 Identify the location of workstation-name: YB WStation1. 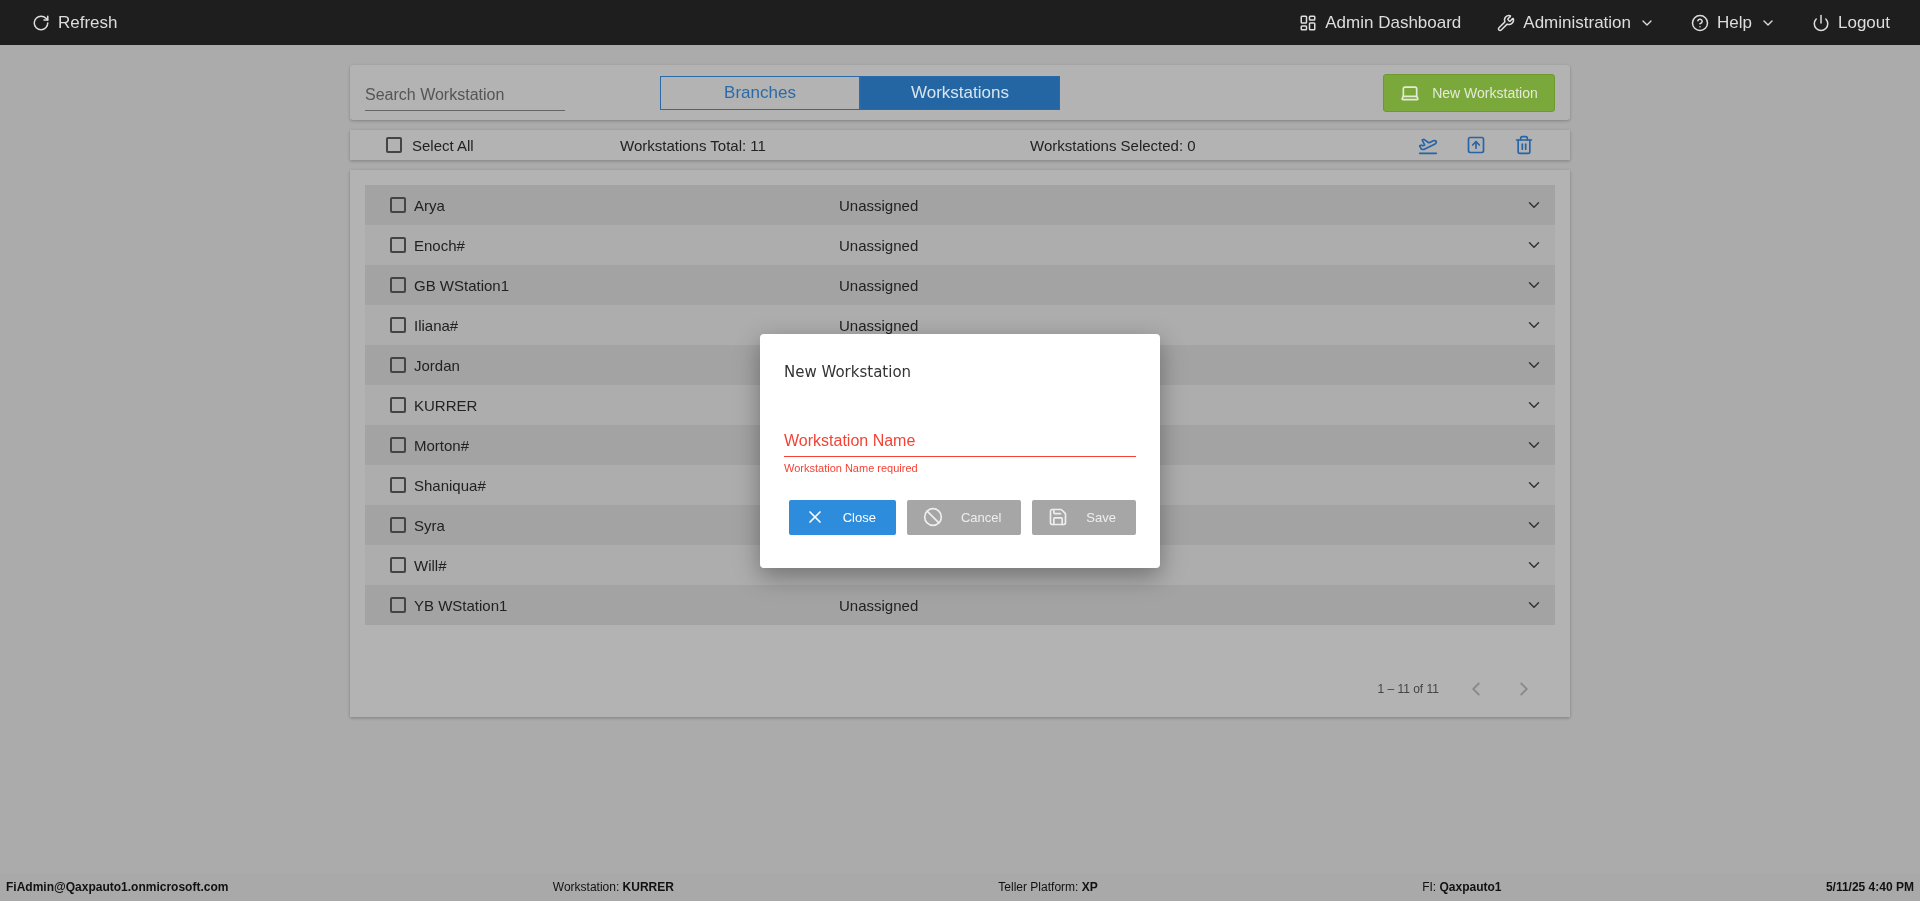
(461, 605).